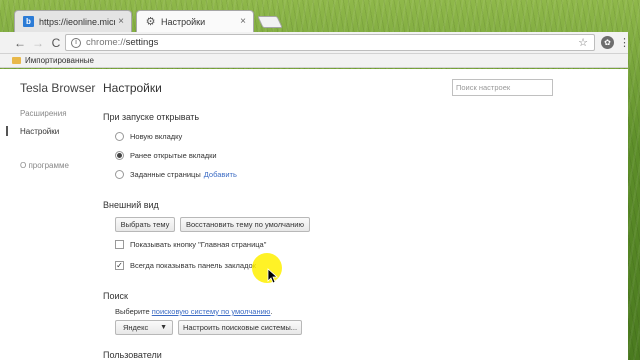 The width and height of the screenshot is (640, 360). What do you see at coordinates (245, 224) in the screenshot?
I see `reset-theme-button: Восстановить тему по умолчанию` at bounding box center [245, 224].